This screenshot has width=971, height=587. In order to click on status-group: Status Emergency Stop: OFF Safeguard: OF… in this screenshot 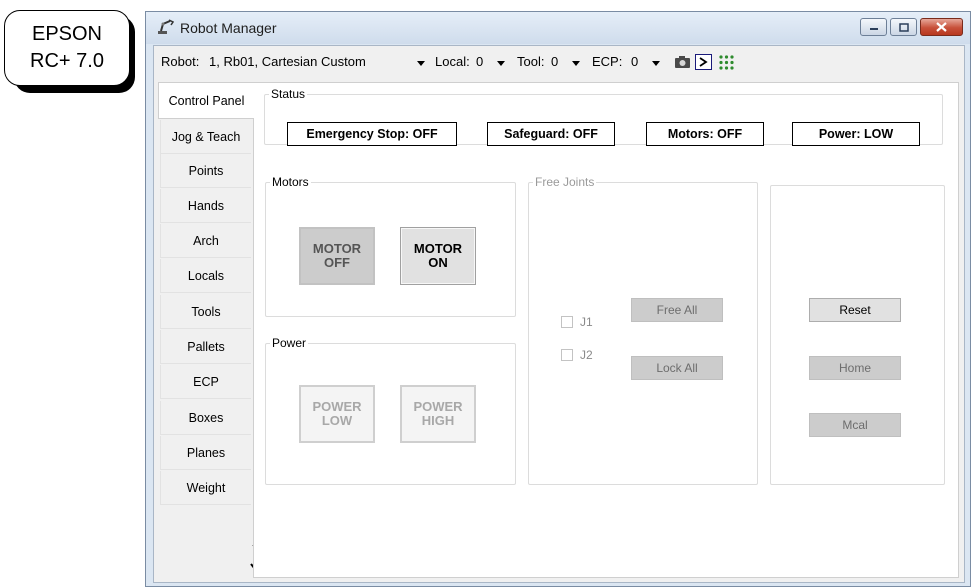, I will do `click(603, 116)`.